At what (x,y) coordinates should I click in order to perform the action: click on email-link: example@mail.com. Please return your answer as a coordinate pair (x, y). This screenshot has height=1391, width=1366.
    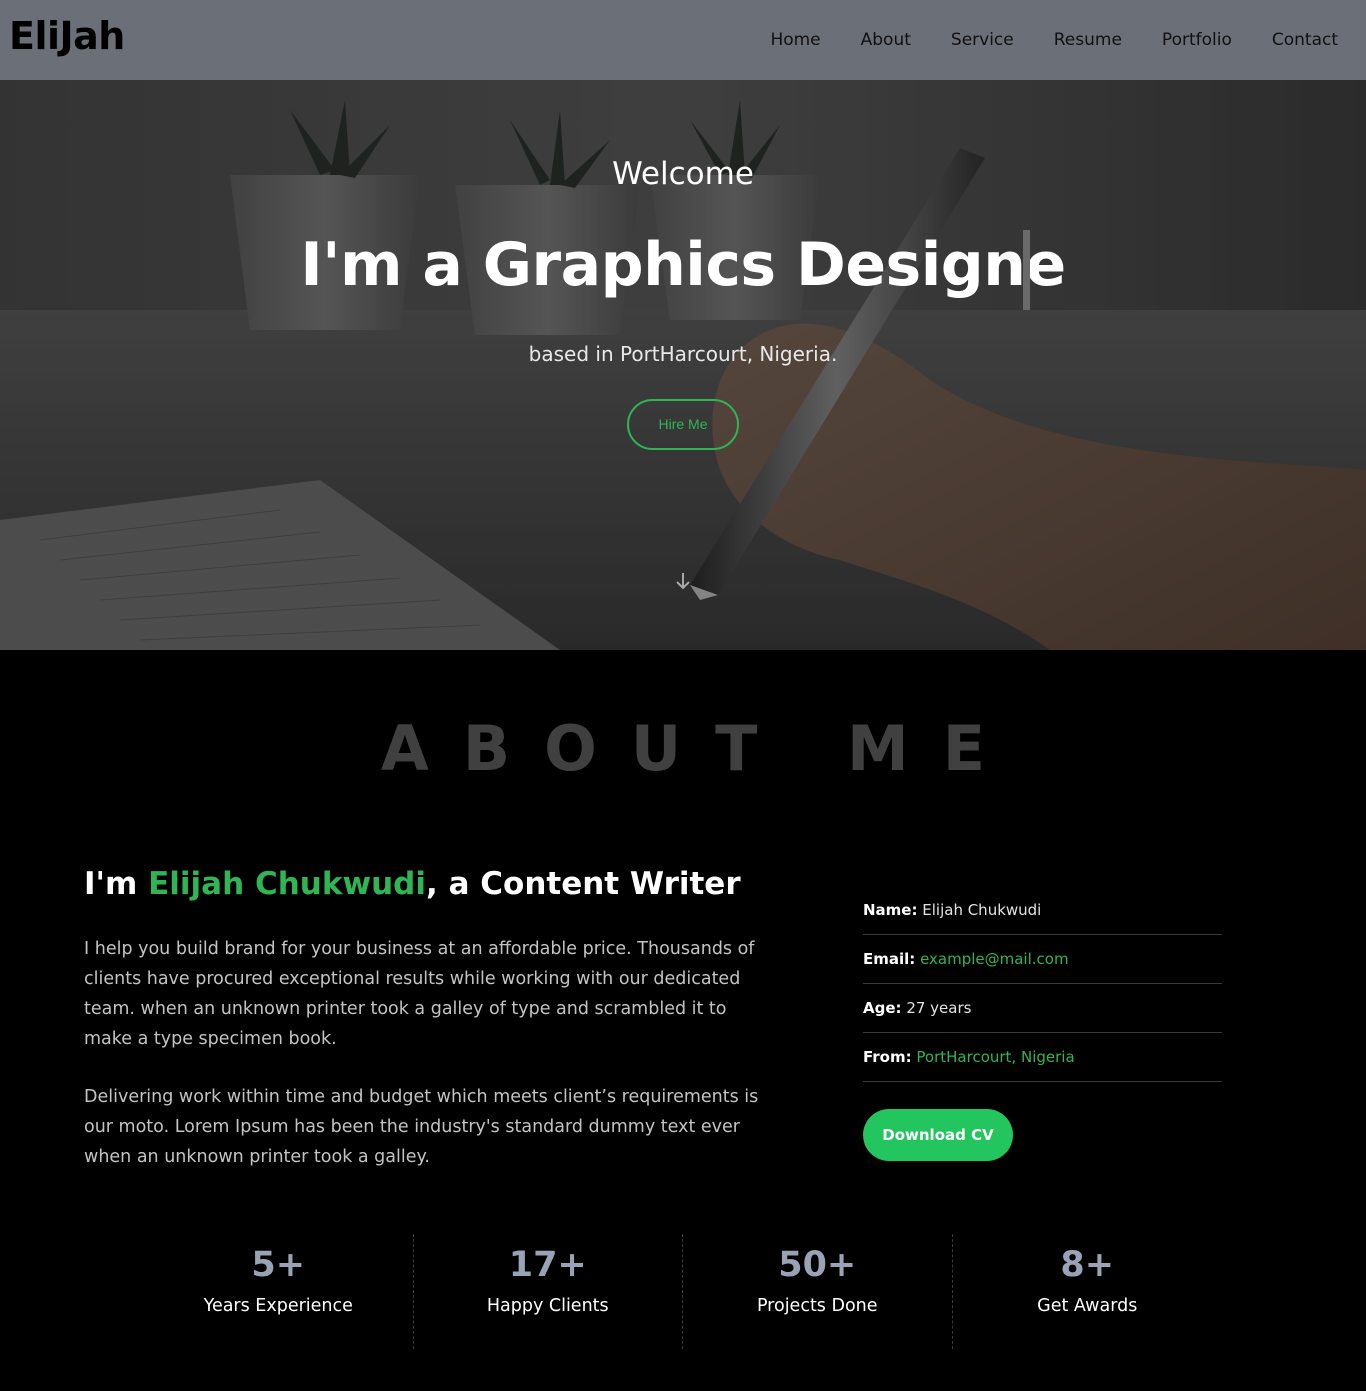
    Looking at the image, I should click on (994, 959).